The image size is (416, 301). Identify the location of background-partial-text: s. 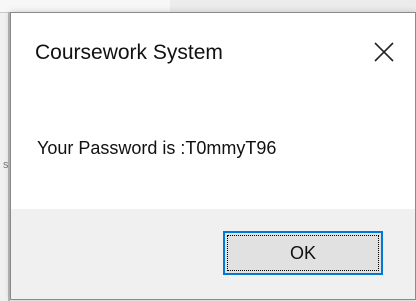
(6, 165).